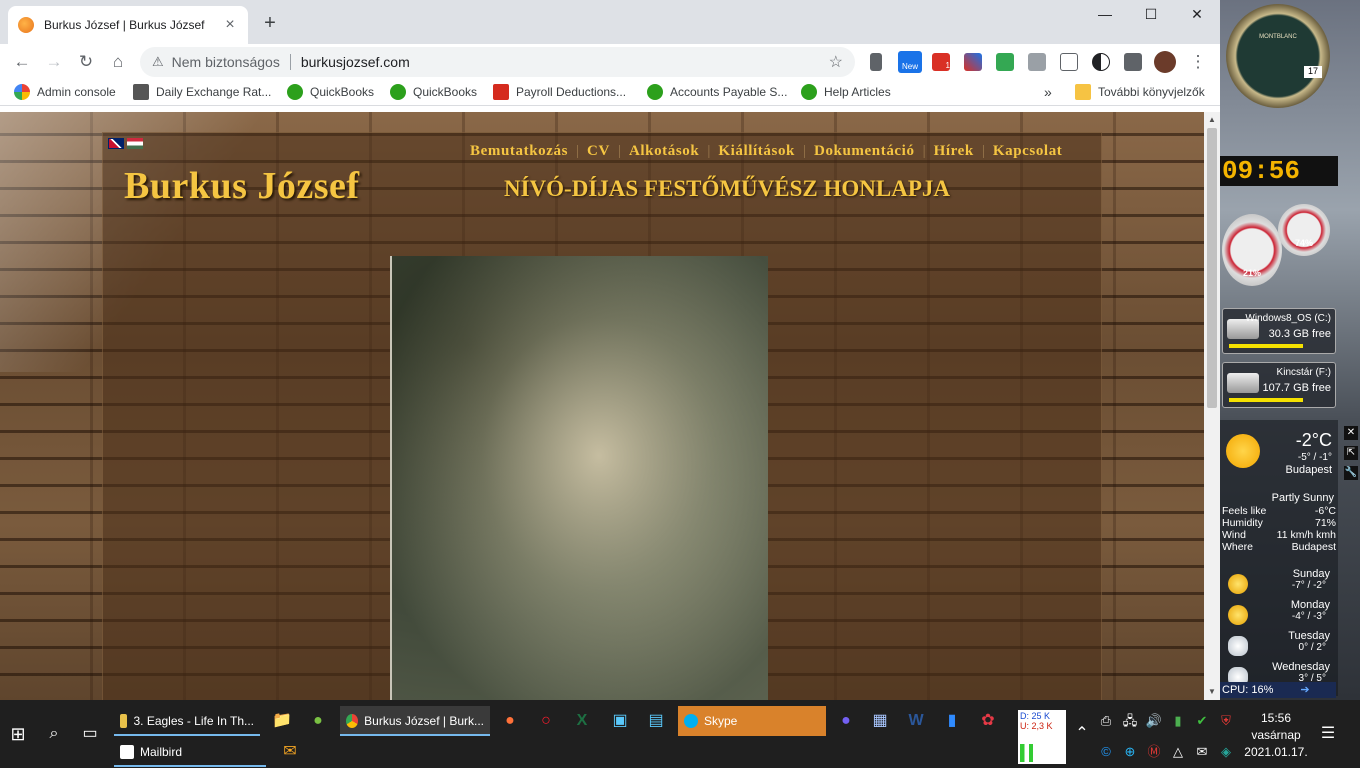  What do you see at coordinates (1226, 752) in the screenshot?
I see `tray-vpn-icon: ◈` at bounding box center [1226, 752].